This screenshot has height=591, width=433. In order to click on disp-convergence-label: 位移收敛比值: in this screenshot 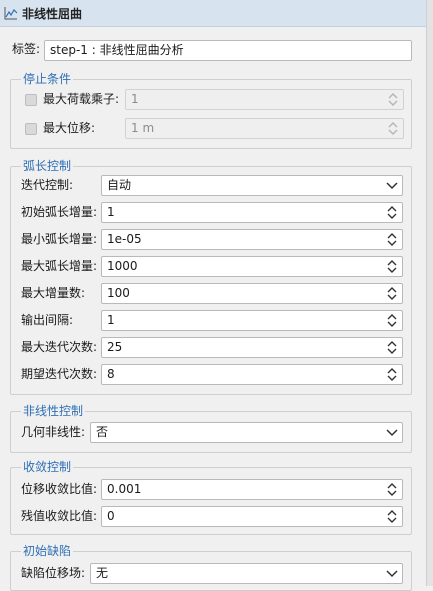, I will do `click(59, 489)`.